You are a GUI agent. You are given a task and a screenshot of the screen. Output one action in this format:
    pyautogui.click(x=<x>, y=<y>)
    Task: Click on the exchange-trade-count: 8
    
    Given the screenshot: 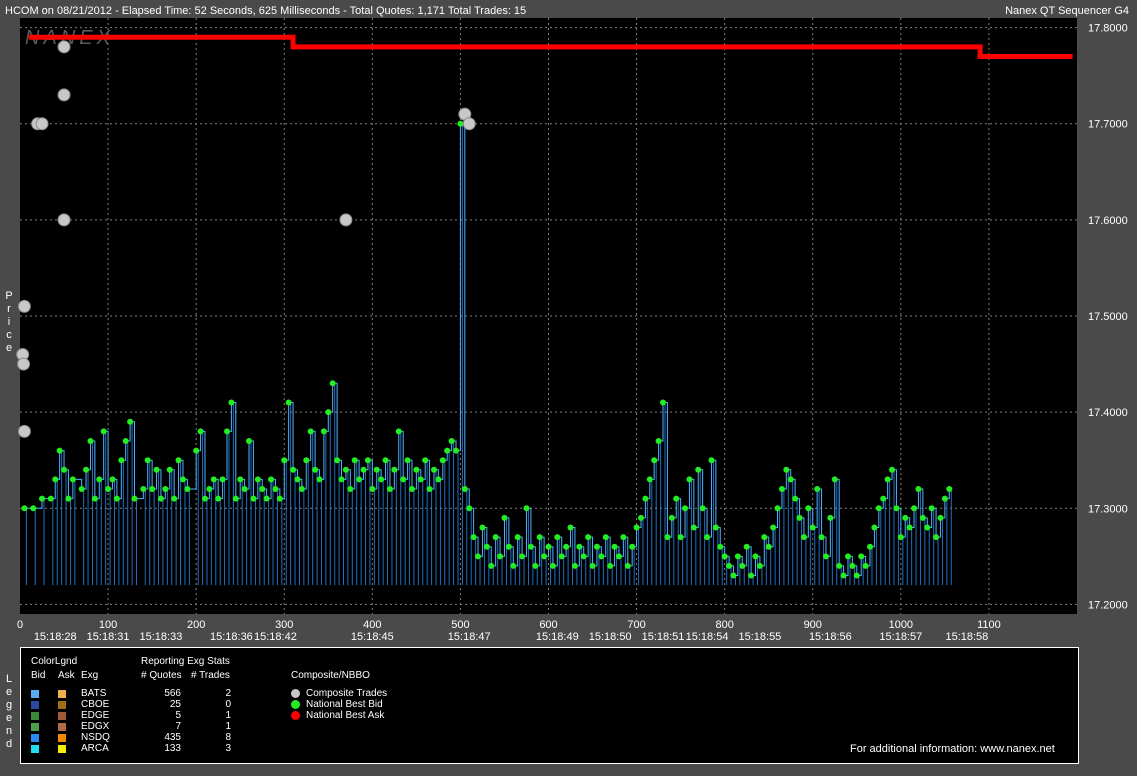 What is the action you would take?
    pyautogui.click(x=228, y=737)
    